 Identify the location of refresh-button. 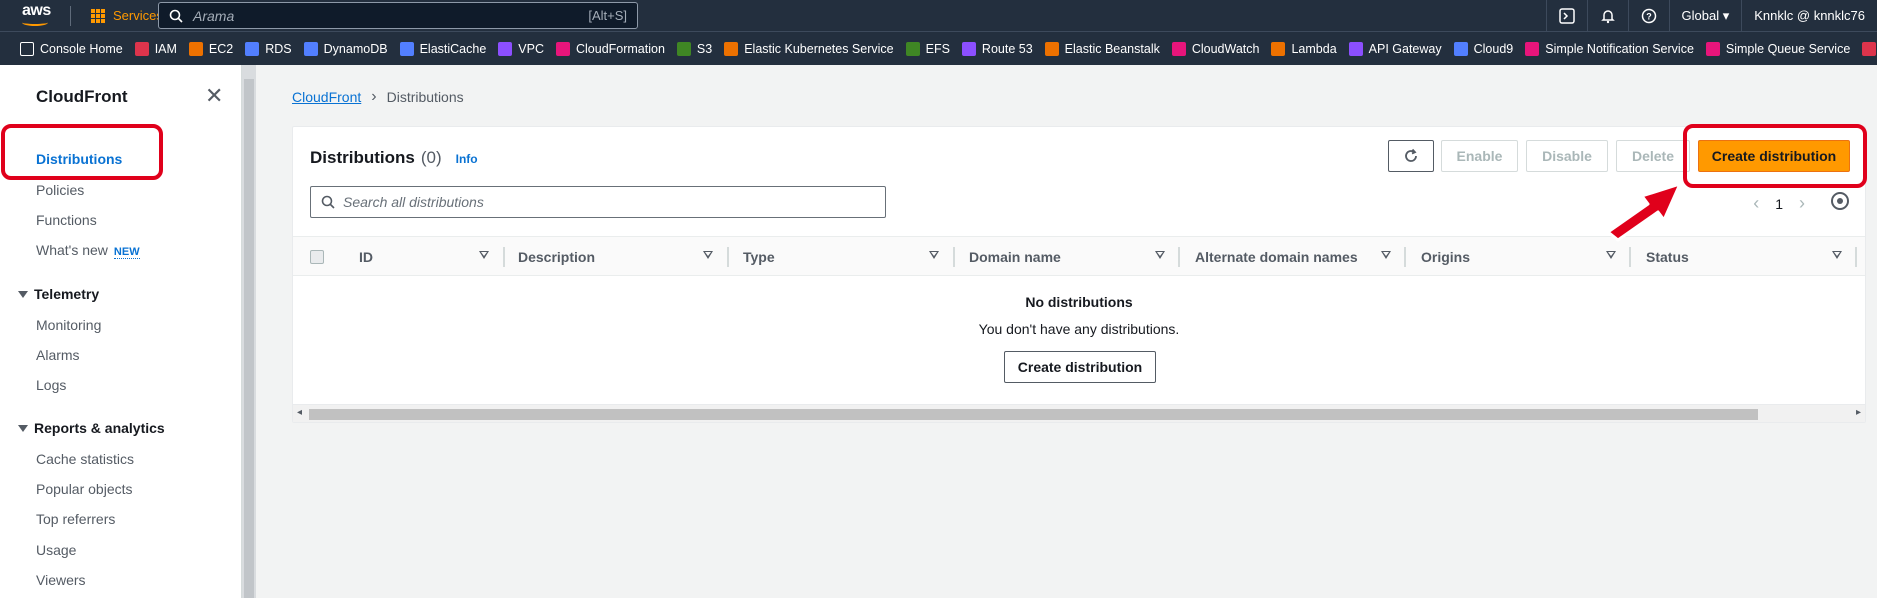
(1411, 156).